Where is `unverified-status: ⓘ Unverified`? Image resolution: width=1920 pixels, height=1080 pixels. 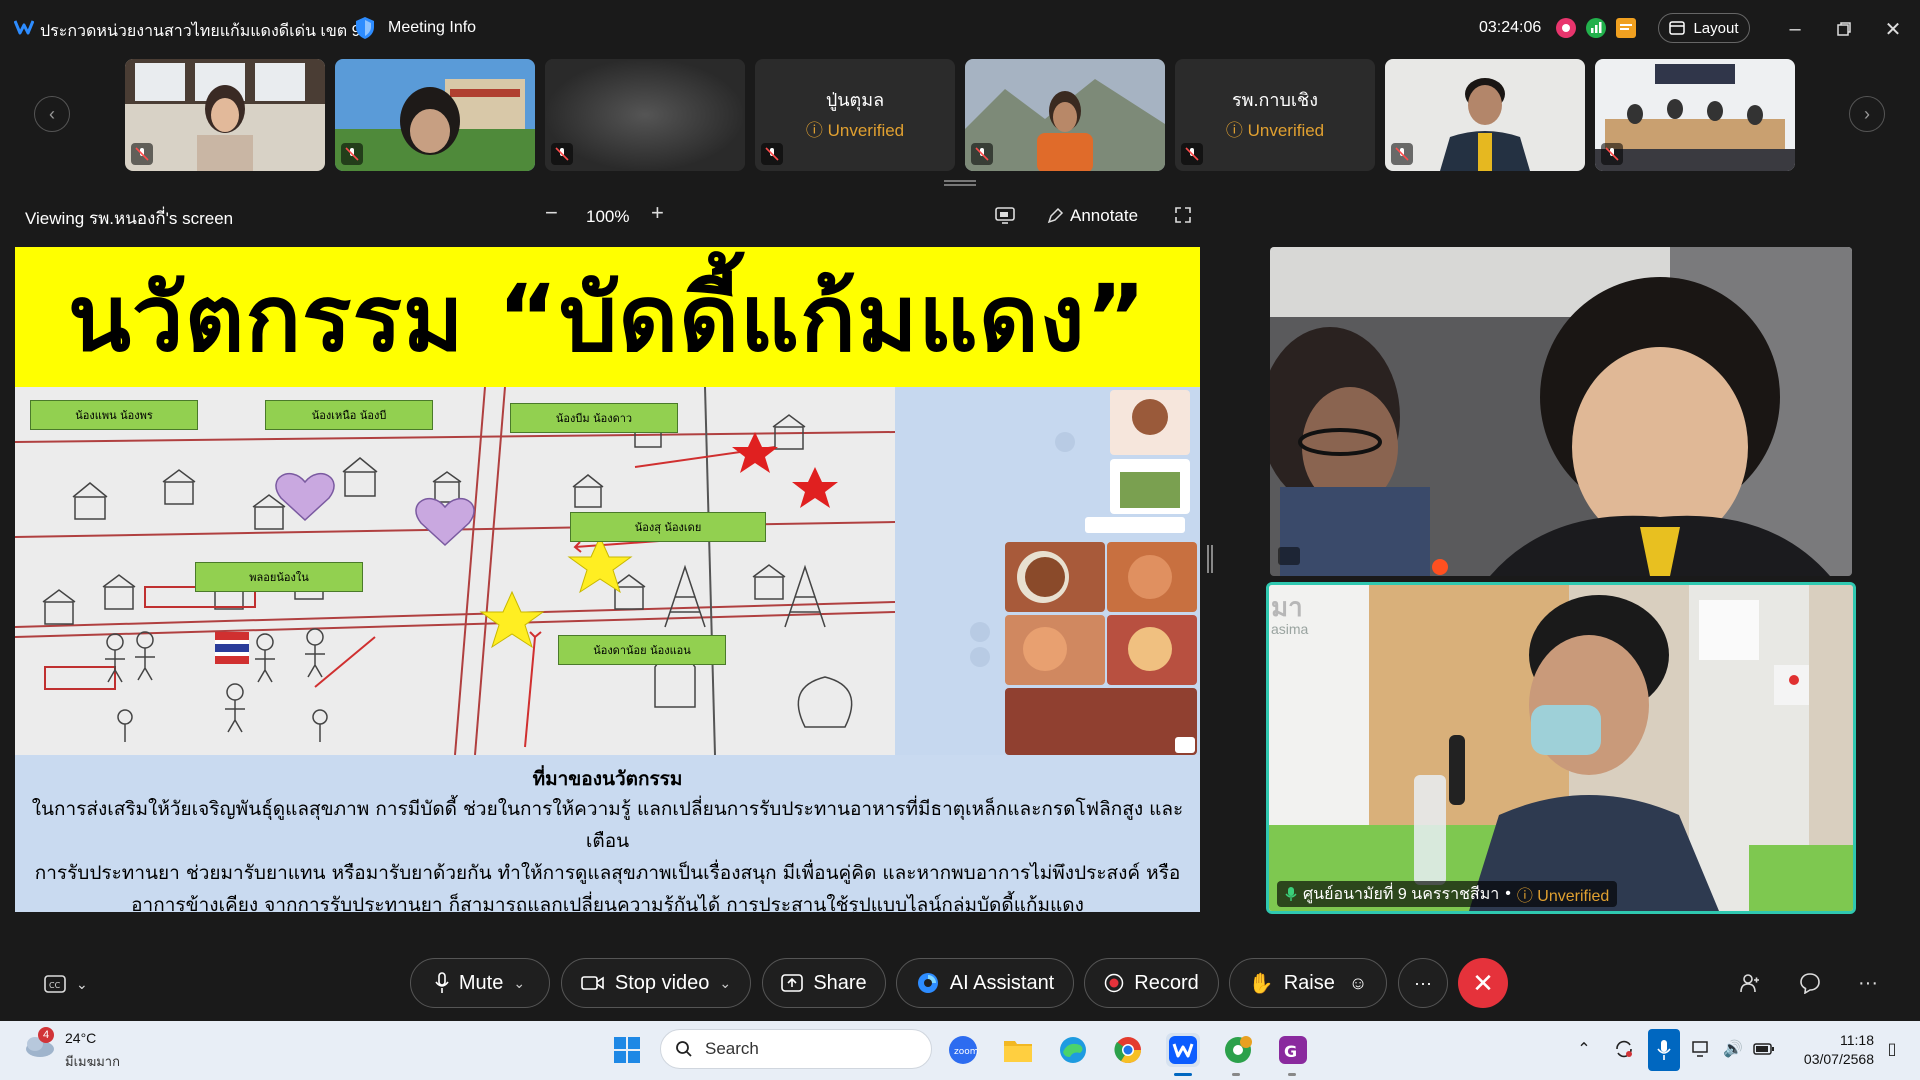
unverified-status: ⓘ Unverified is located at coordinates (1275, 130).